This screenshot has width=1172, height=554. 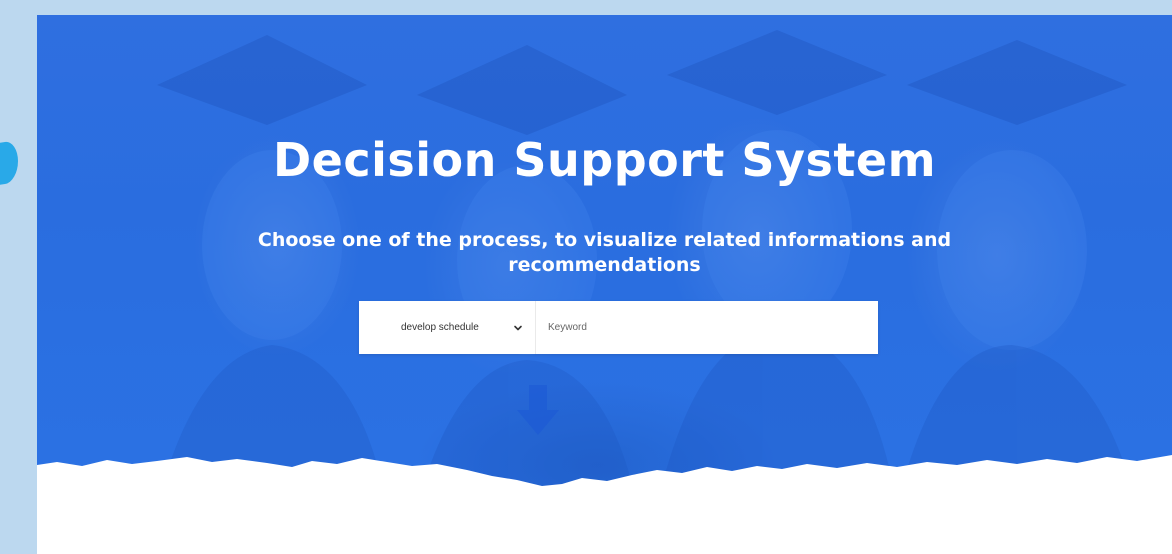 I want to click on page-title: Decision Support System, so click(x=604, y=160).